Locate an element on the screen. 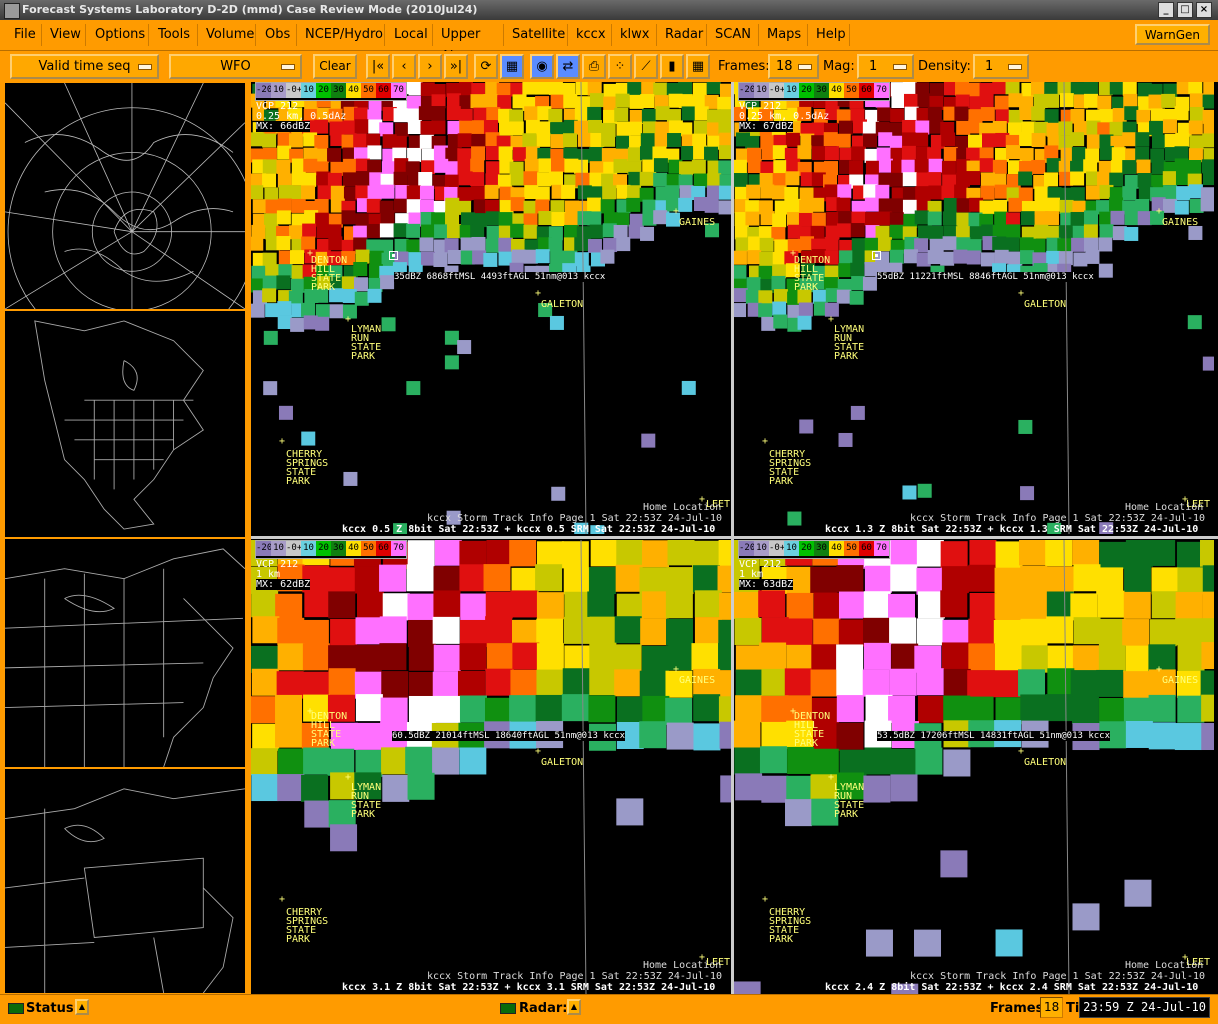 This screenshot has width=1218, height=1024. menu-klwx: klwx is located at coordinates (635, 35).